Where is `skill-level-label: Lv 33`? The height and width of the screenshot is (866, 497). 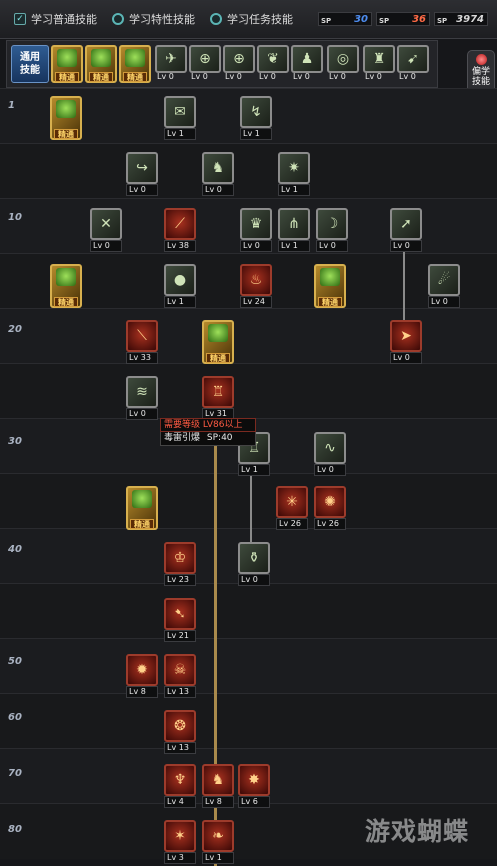 skill-level-label: Lv 33 is located at coordinates (142, 358).